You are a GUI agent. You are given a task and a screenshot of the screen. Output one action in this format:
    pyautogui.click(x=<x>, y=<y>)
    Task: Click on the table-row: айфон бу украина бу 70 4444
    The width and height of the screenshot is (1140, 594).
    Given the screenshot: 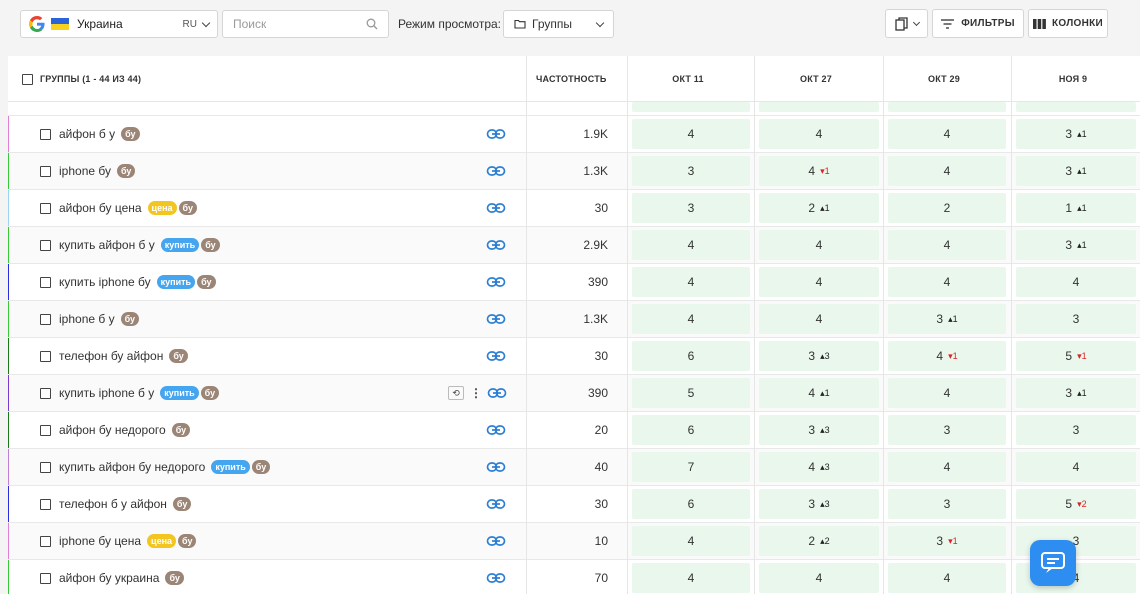 What is the action you would take?
    pyautogui.click(x=574, y=577)
    